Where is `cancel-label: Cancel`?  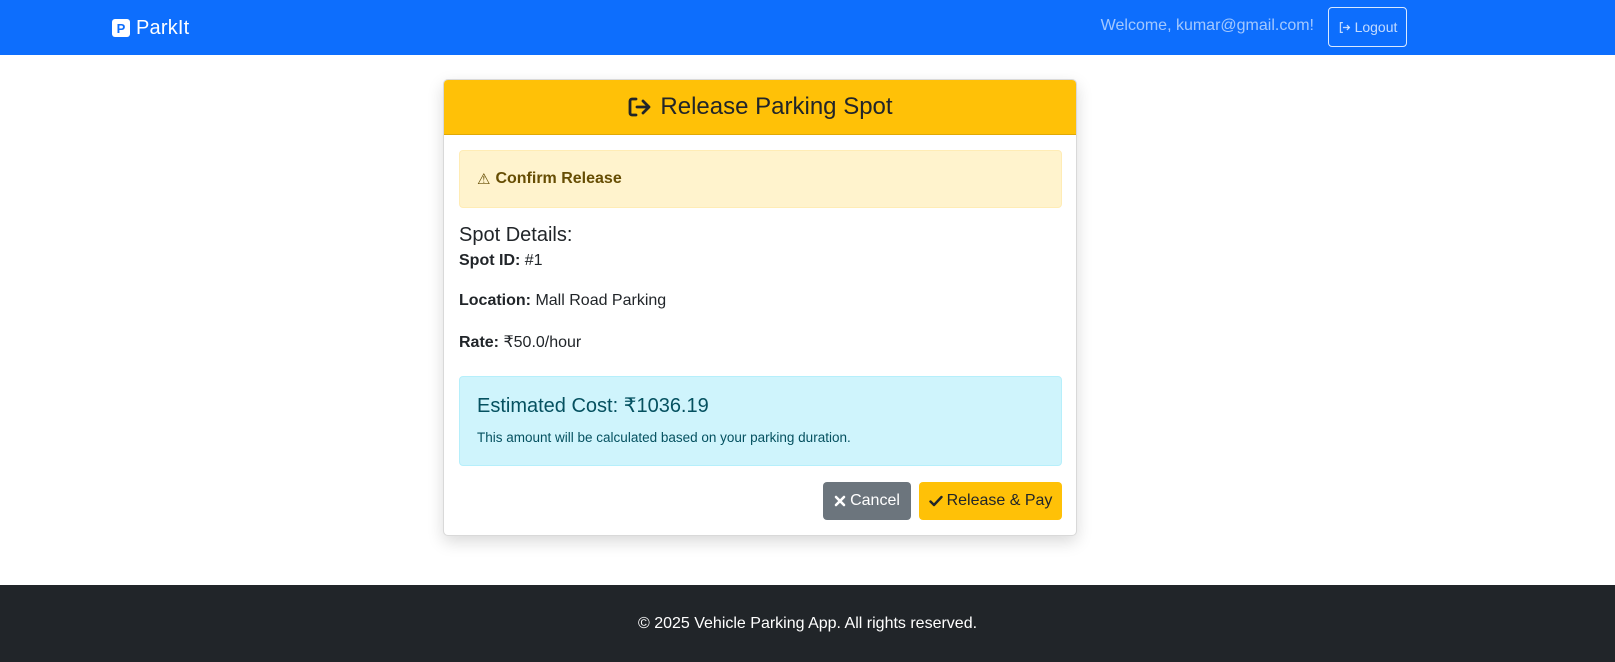 cancel-label: Cancel is located at coordinates (875, 500).